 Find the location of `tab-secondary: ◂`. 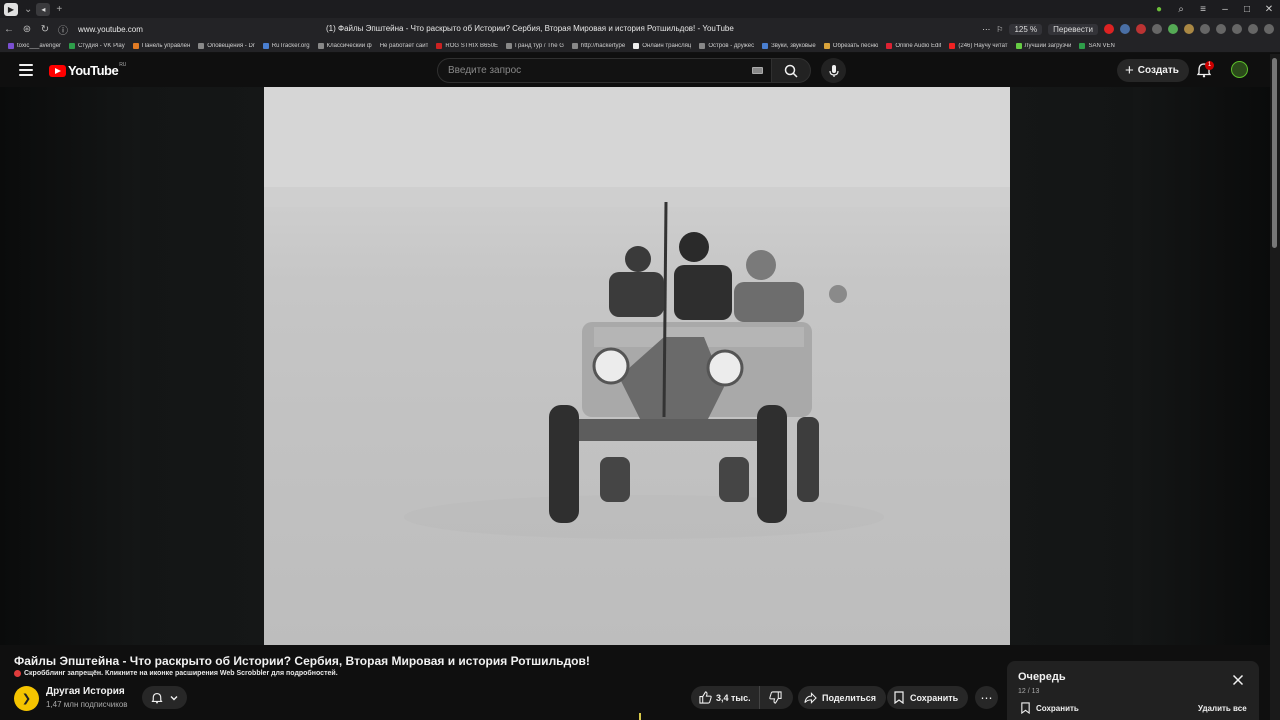

tab-secondary: ◂ is located at coordinates (43, 9).